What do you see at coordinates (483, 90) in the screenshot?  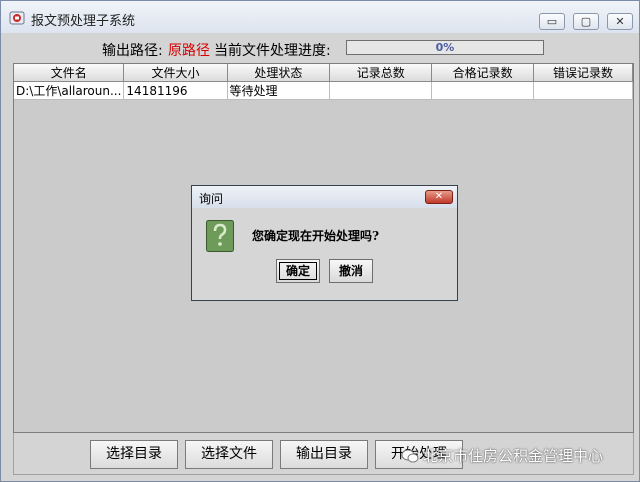 I see `cell-valid` at bounding box center [483, 90].